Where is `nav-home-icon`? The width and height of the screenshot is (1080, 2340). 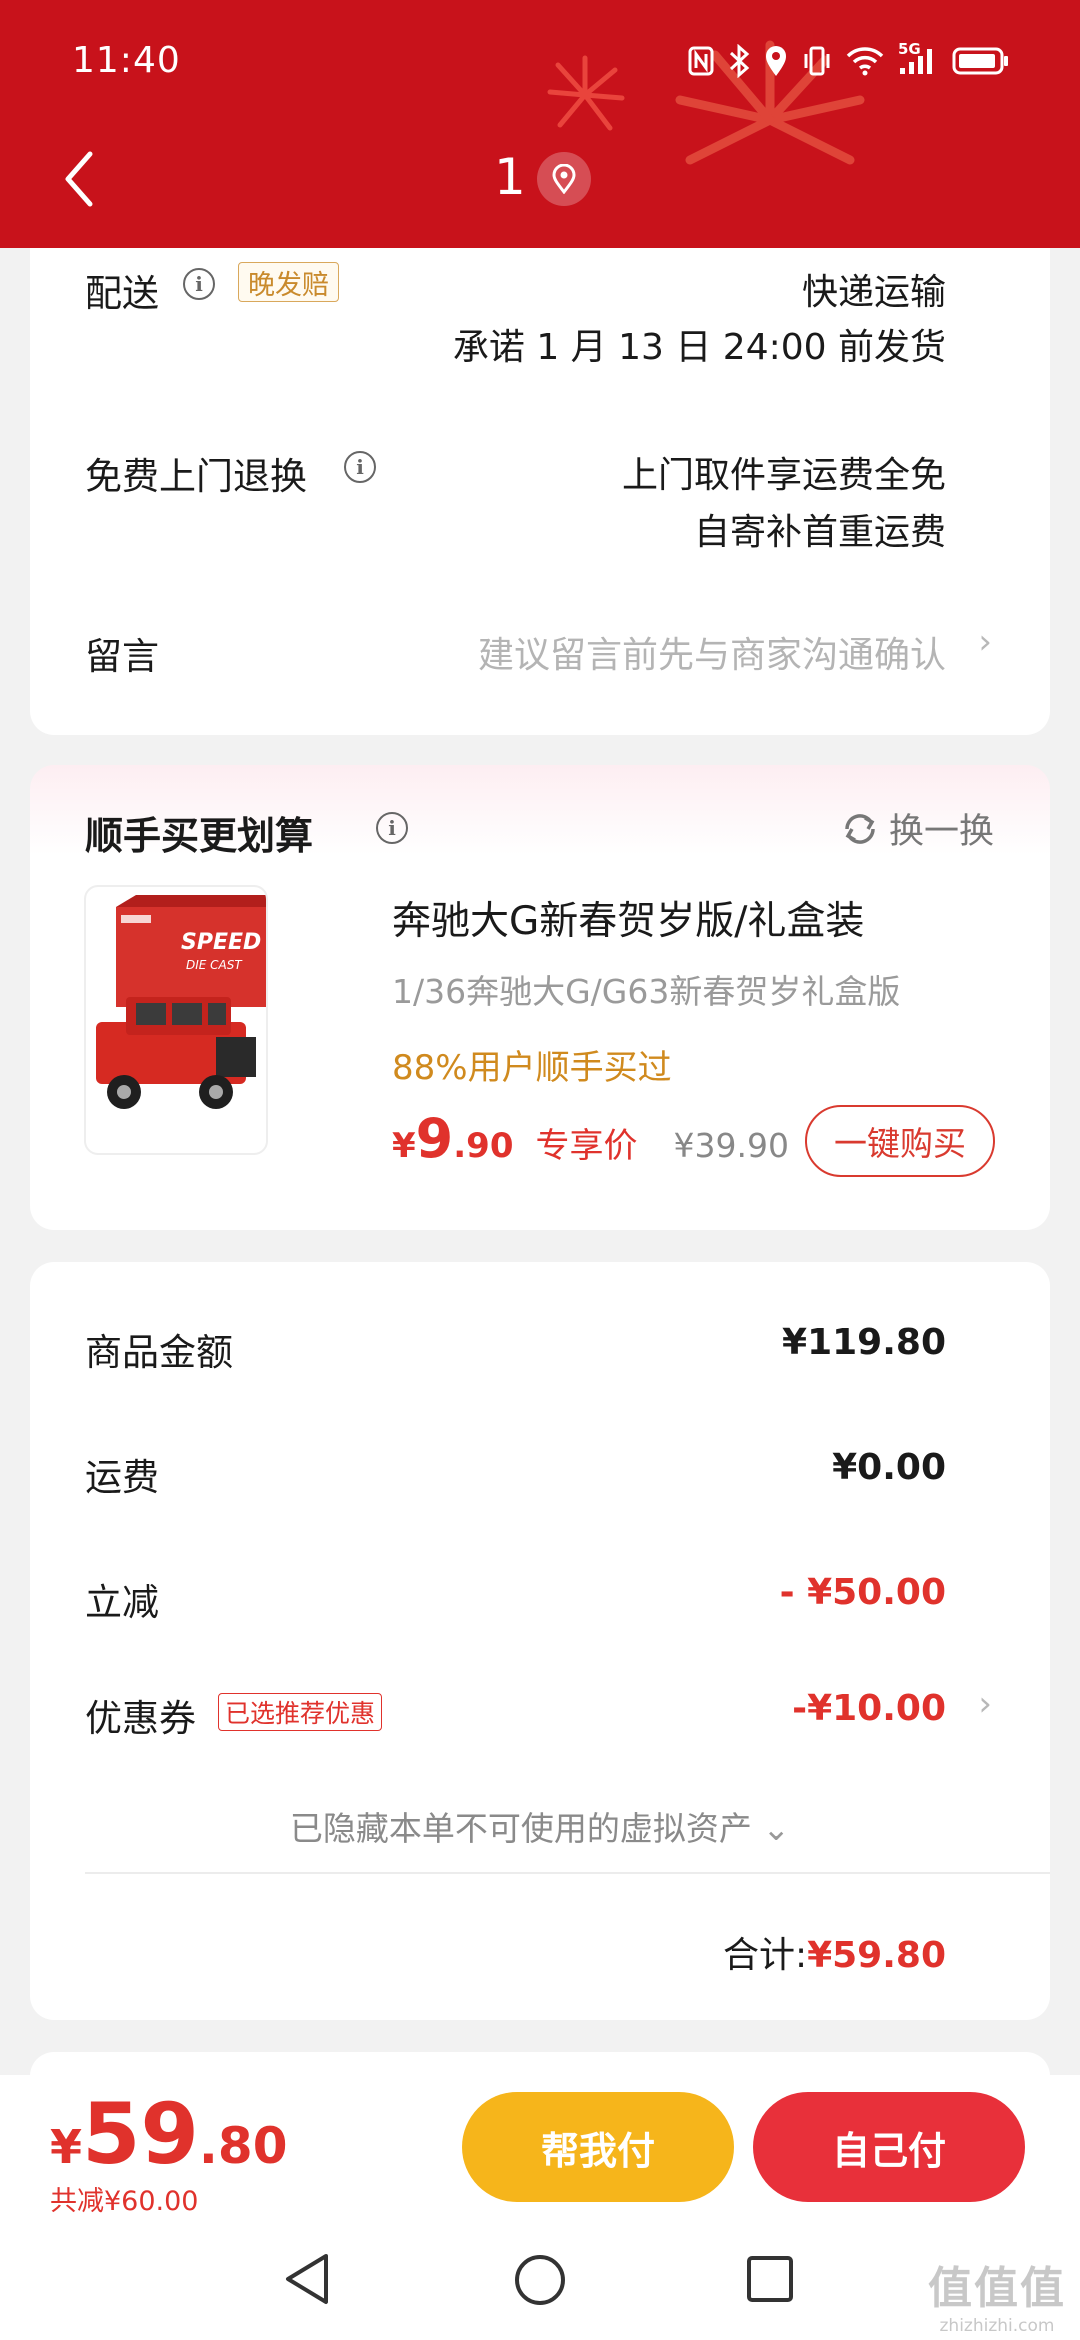 nav-home-icon is located at coordinates (540, 2280).